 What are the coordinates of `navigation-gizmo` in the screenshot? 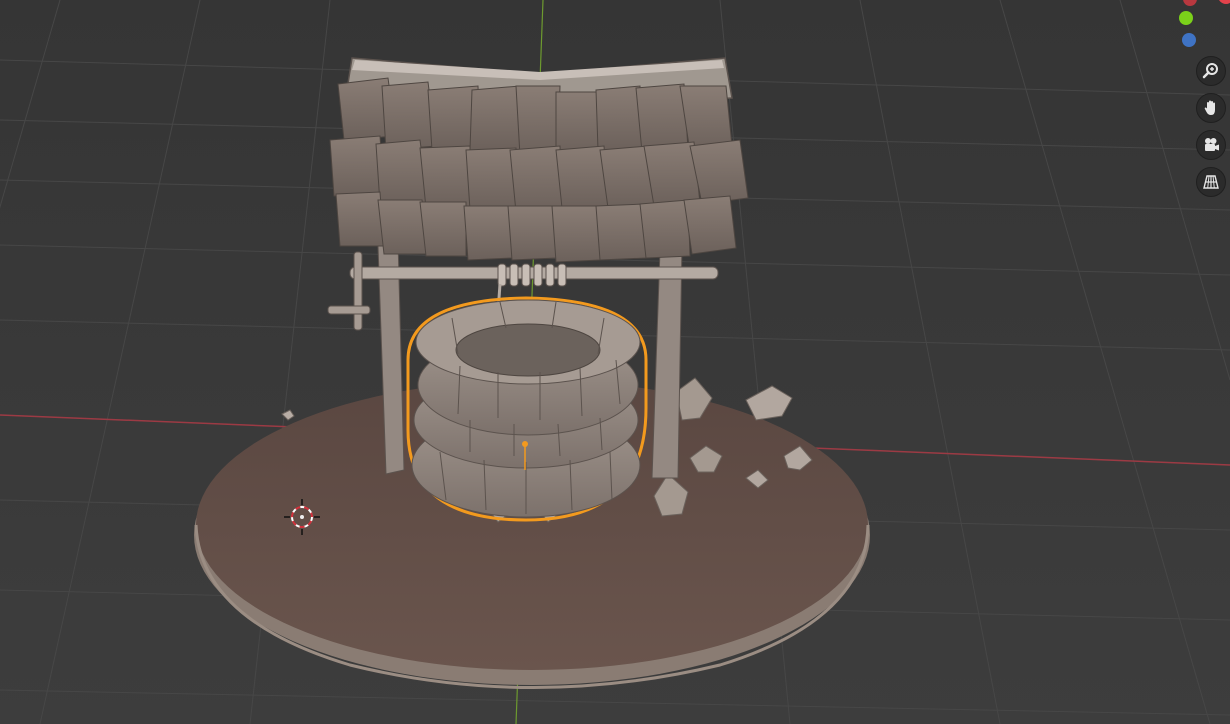 It's located at (1185, 25).